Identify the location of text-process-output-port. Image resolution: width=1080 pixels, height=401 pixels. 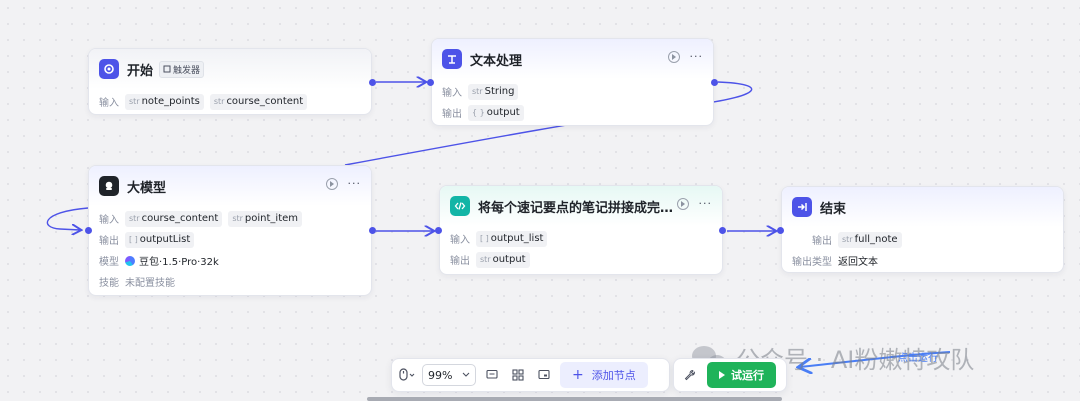
(714, 82).